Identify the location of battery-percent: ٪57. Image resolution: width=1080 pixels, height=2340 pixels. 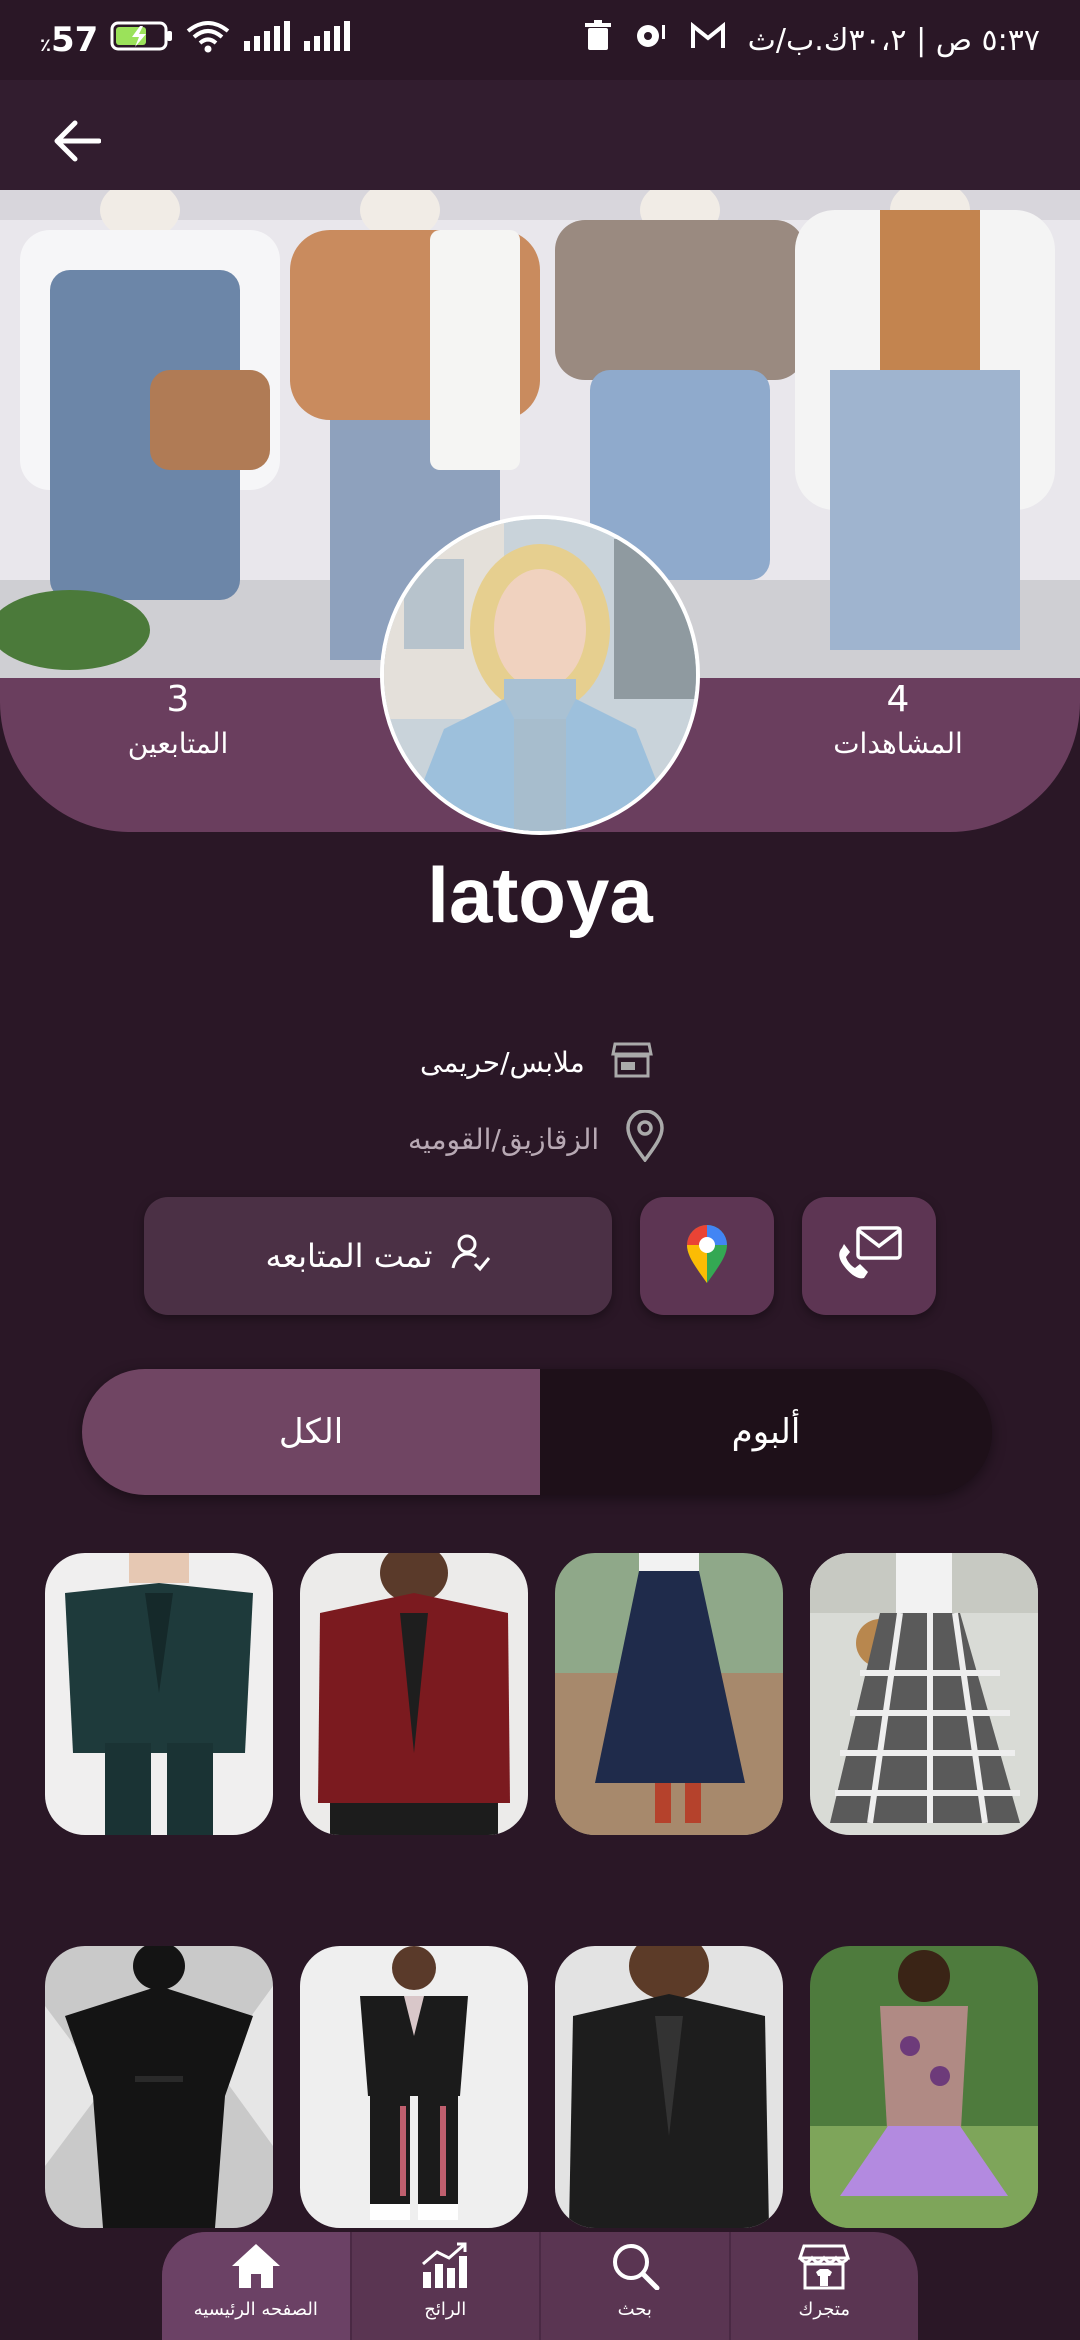
(69, 40).